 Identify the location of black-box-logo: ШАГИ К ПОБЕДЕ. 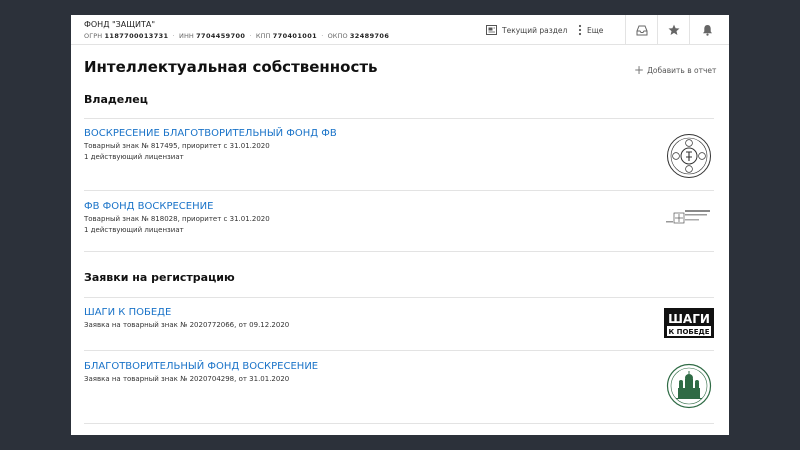
(689, 323).